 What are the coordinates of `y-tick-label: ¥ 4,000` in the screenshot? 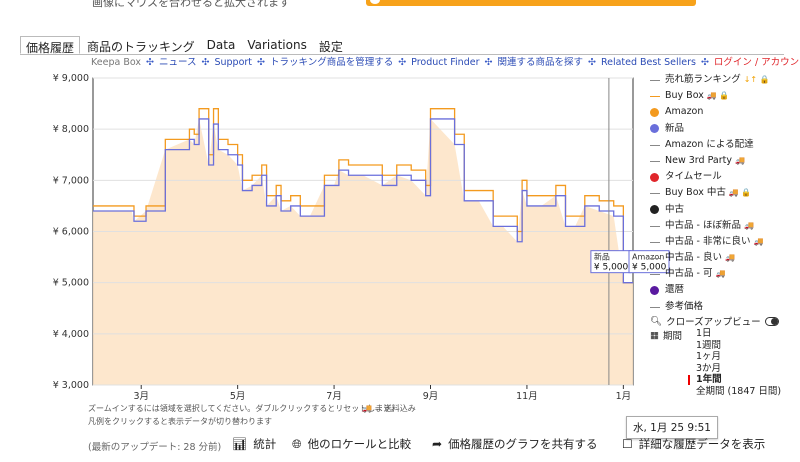 It's located at (71, 334).